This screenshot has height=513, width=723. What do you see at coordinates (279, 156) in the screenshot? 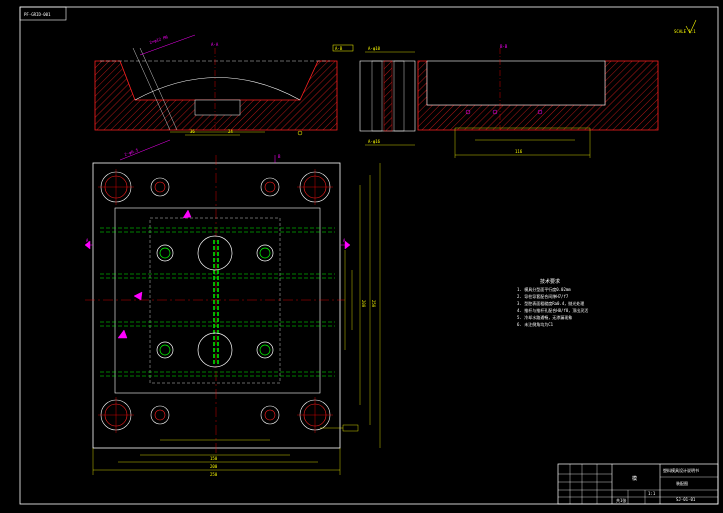
I see `svg-text: B` at bounding box center [279, 156].